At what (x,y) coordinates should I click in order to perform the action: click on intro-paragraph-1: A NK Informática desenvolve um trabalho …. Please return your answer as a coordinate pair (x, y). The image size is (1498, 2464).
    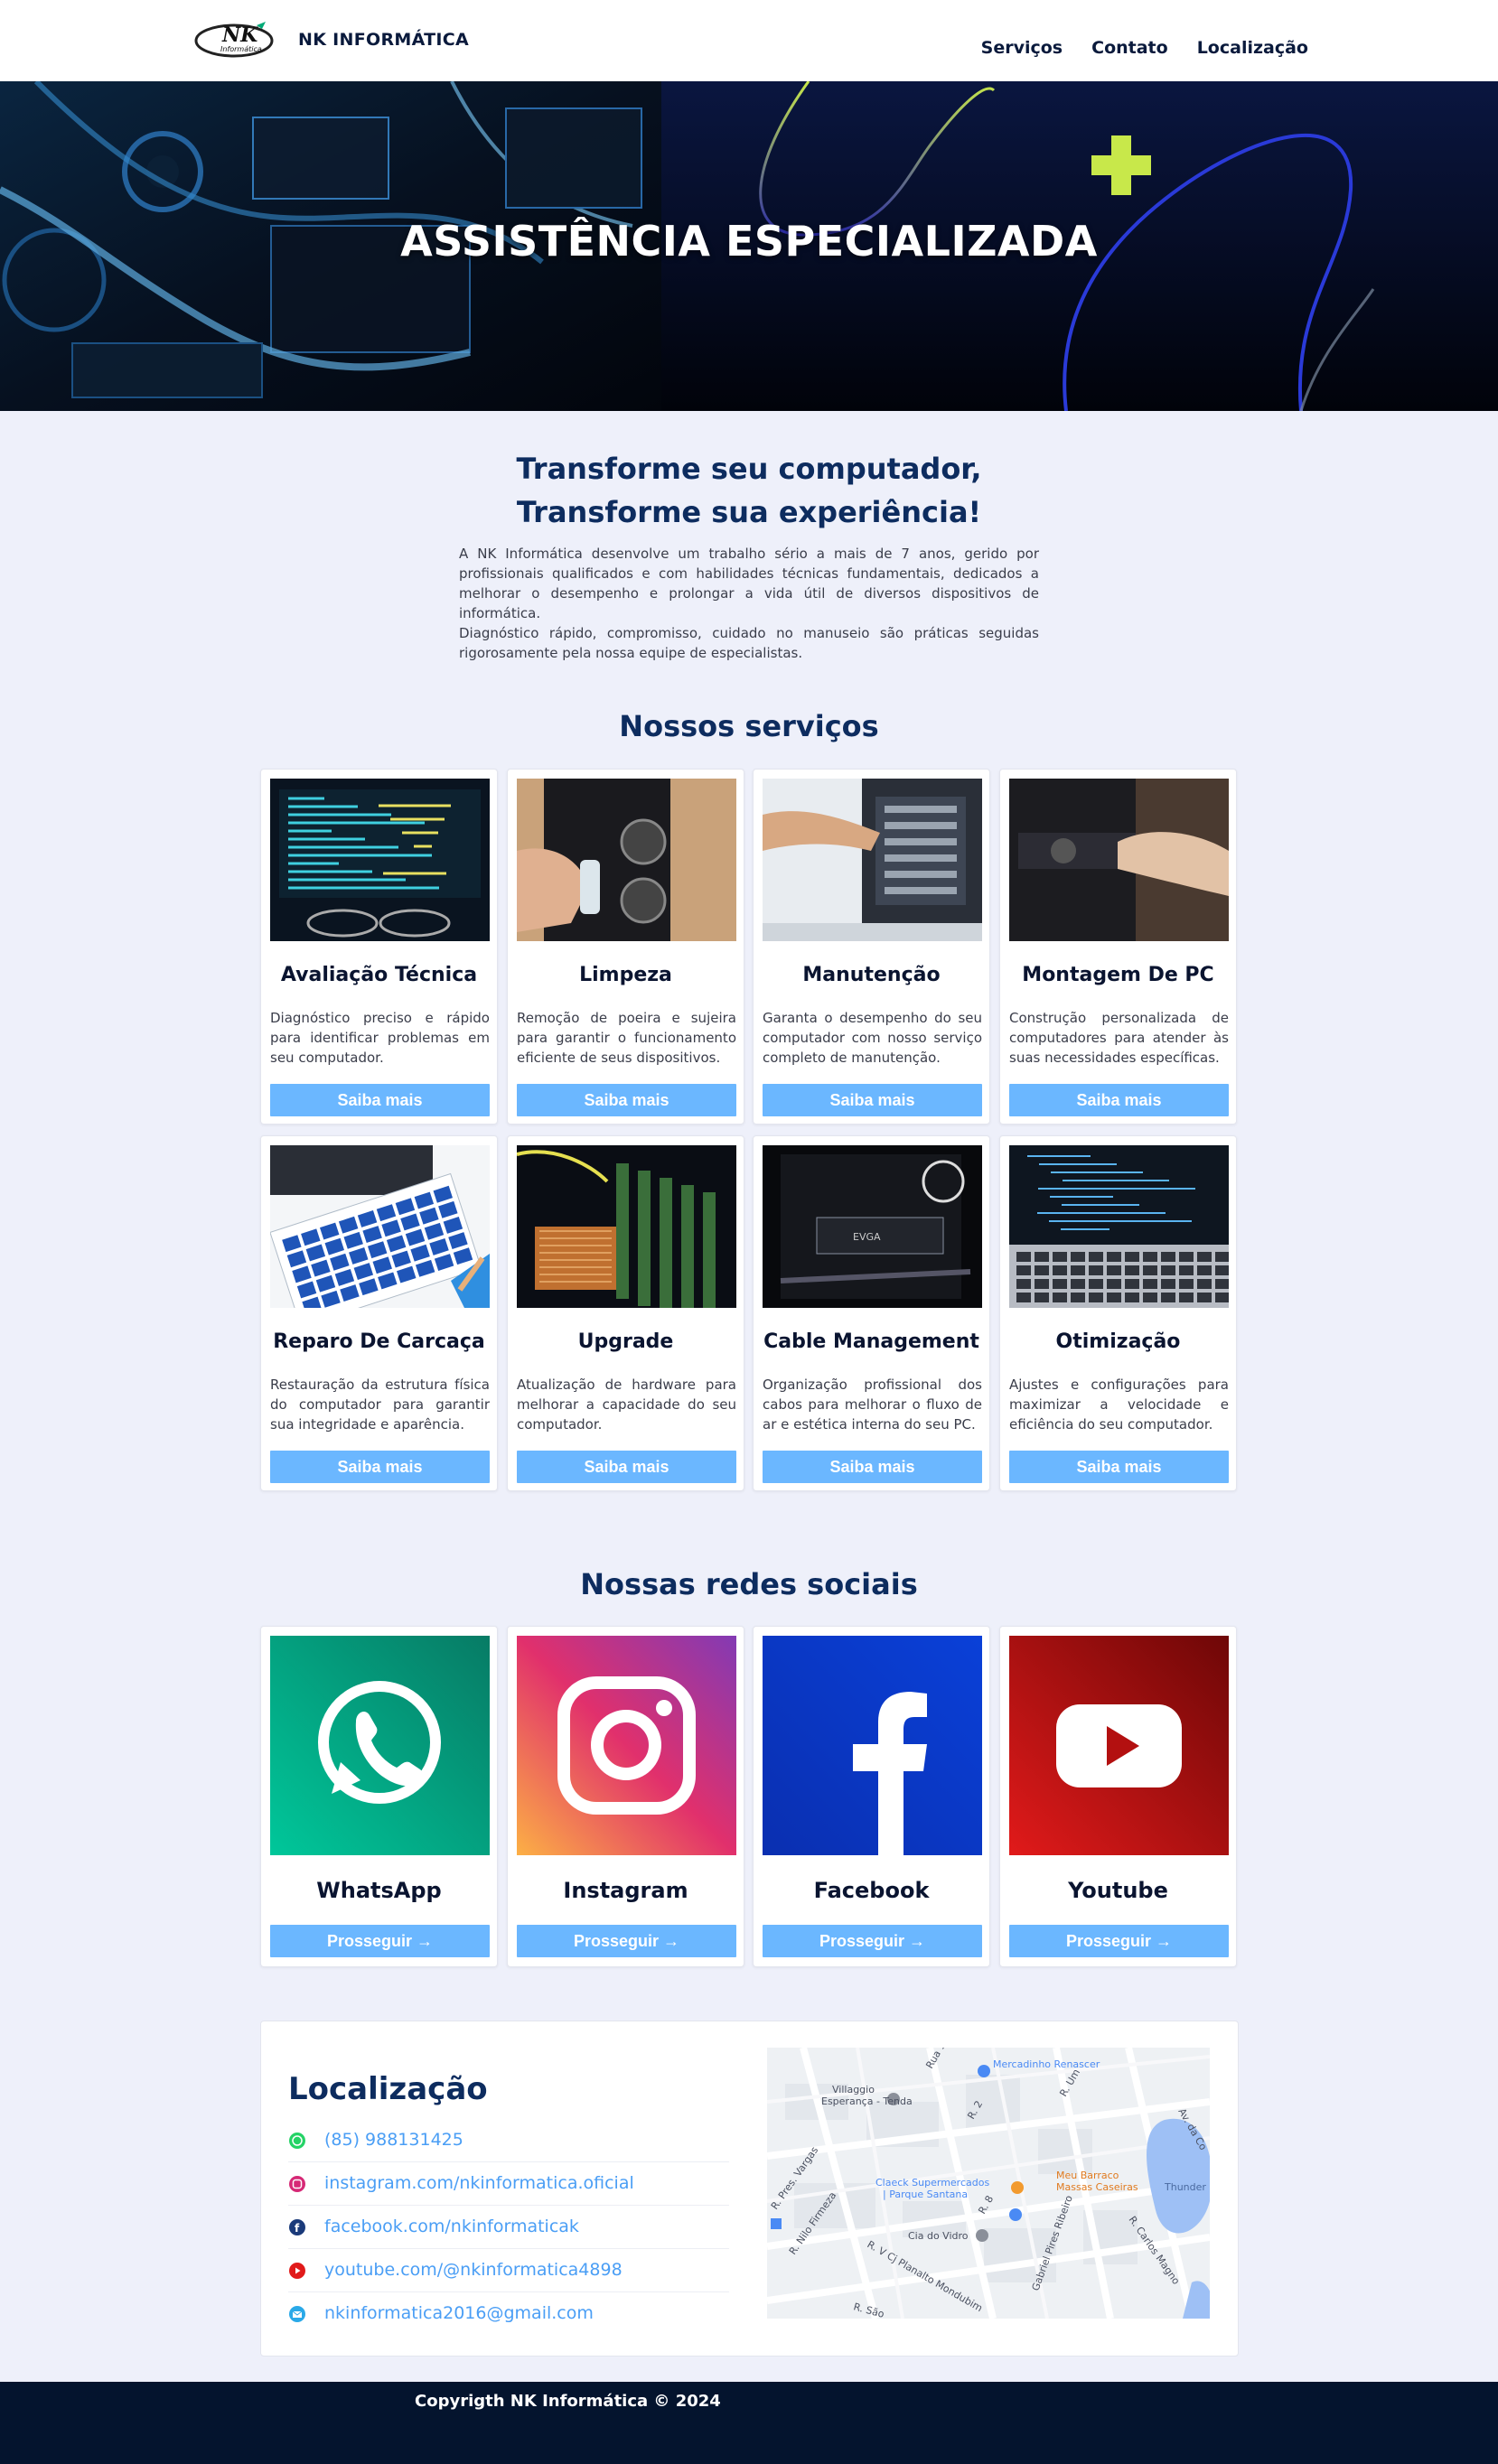
    Looking at the image, I should click on (749, 584).